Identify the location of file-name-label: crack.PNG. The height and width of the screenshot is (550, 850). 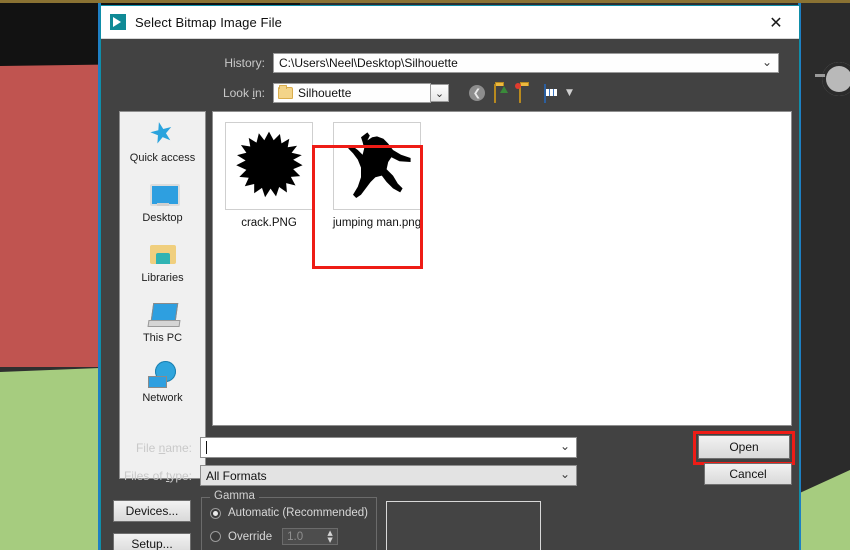
(269, 223).